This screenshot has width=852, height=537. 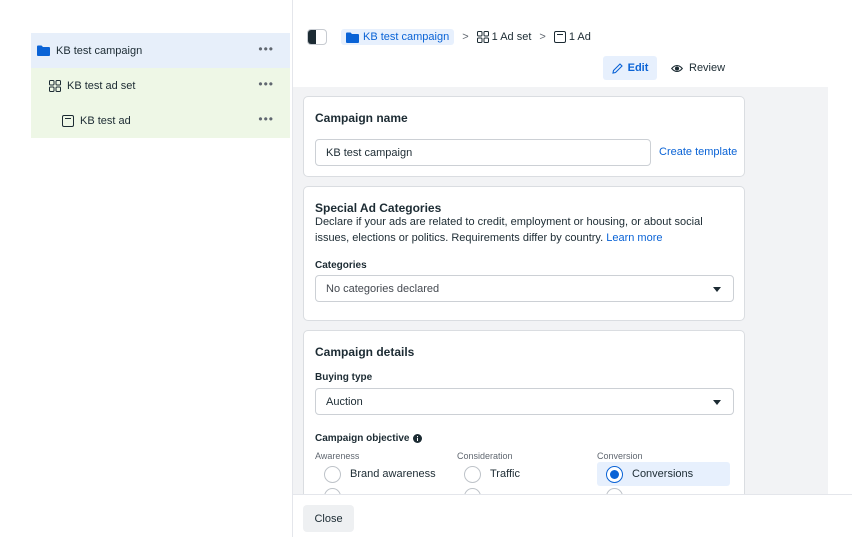 I want to click on col-consideration: Consideration, so click(x=485, y=456).